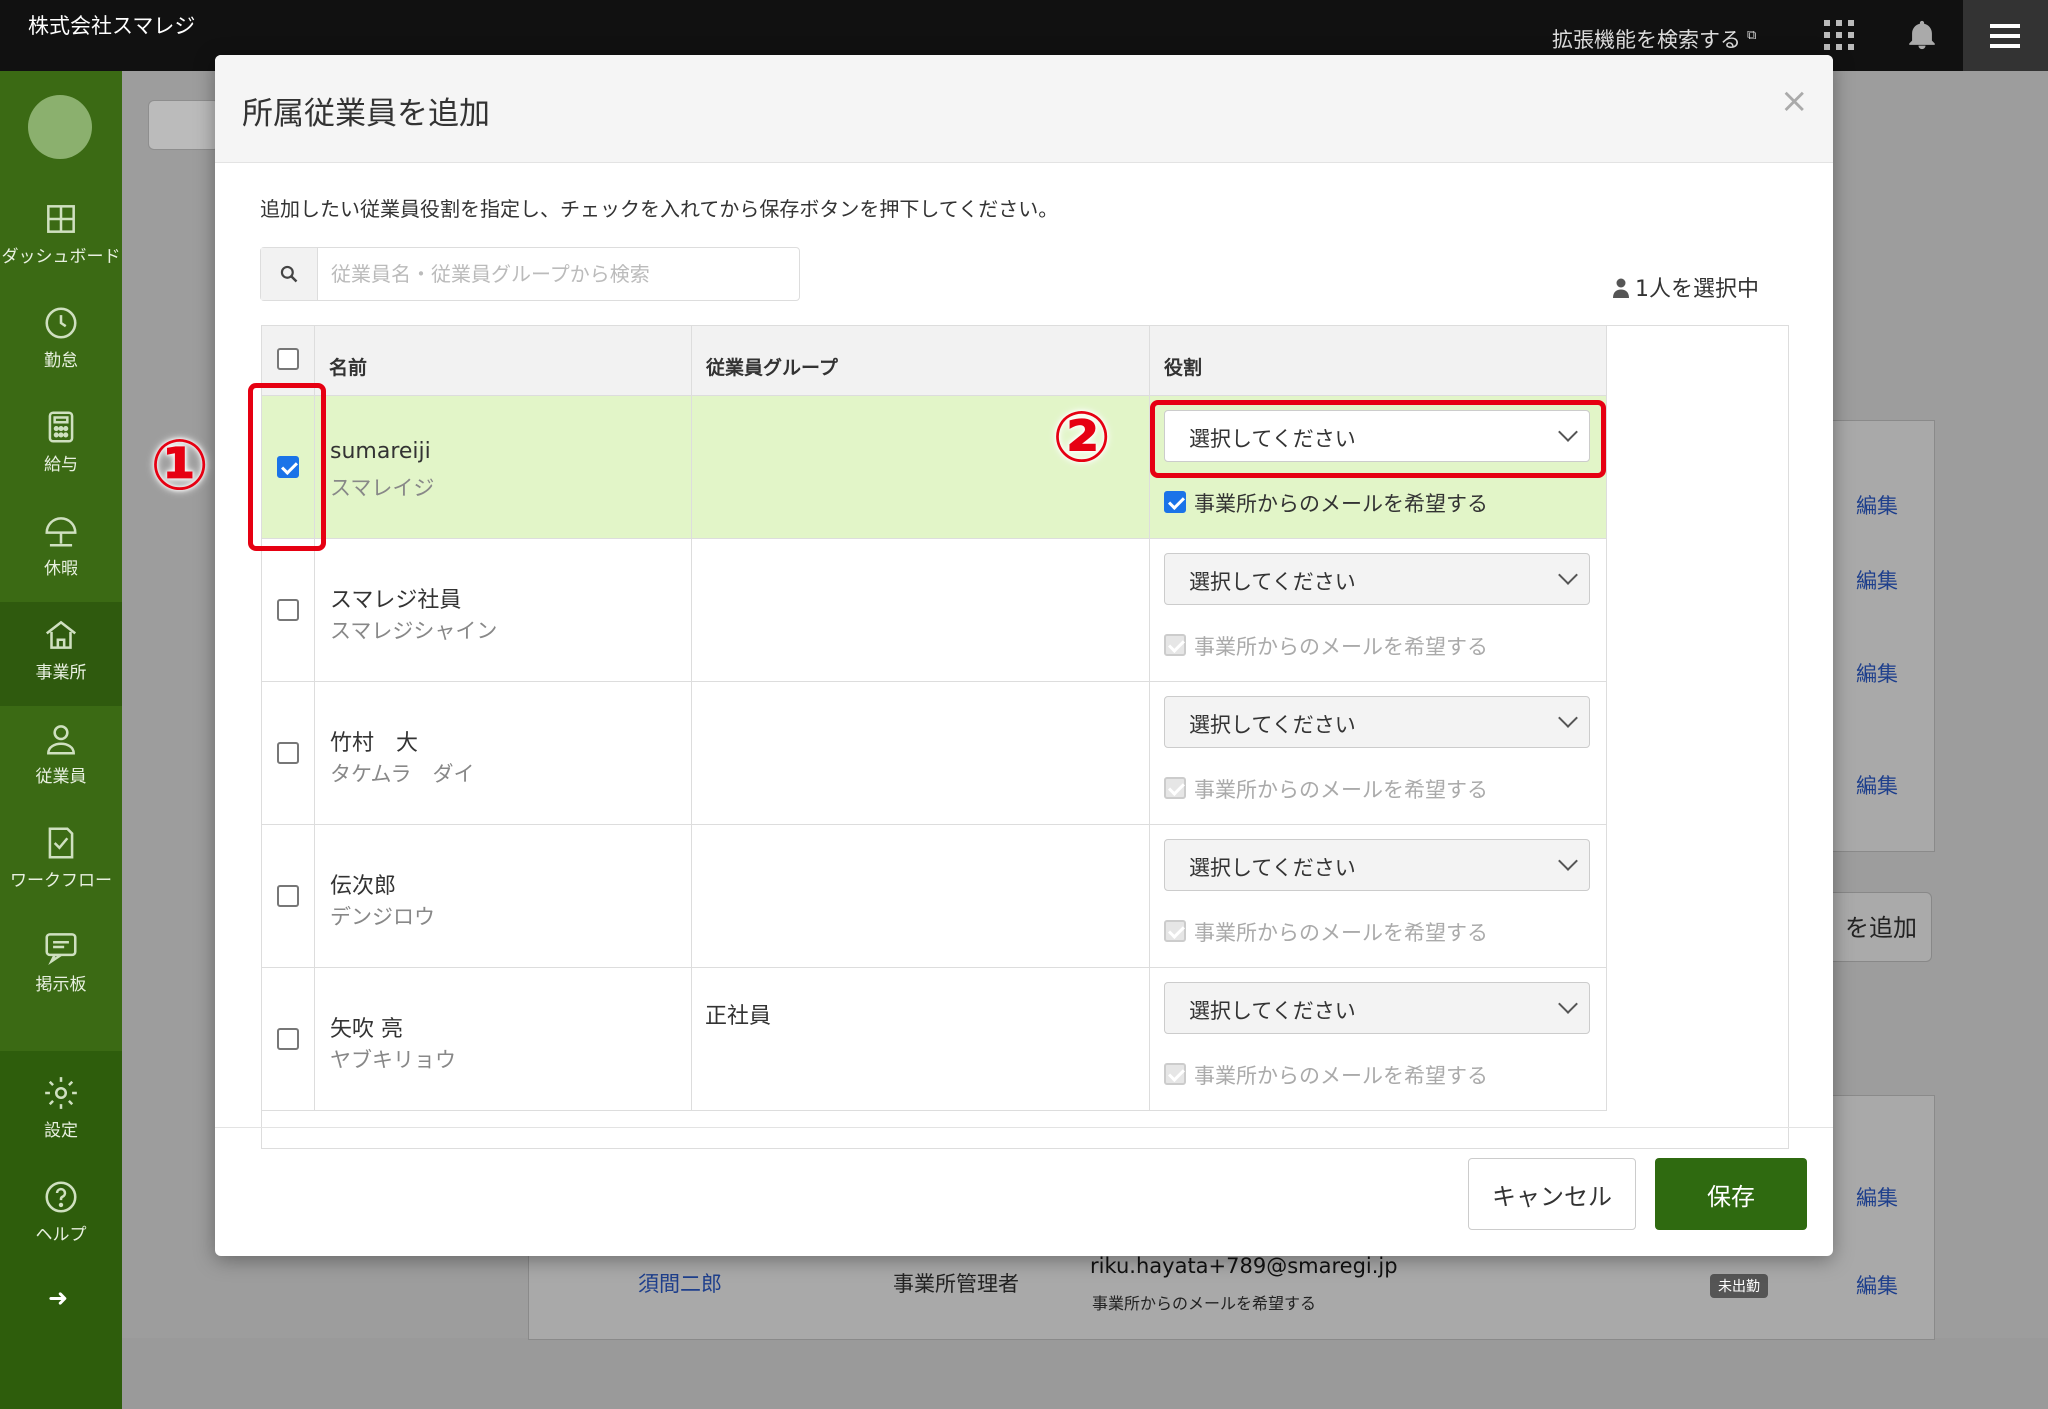  What do you see at coordinates (1686, 287) in the screenshot?
I see `selected-count: 1人を選択中` at bounding box center [1686, 287].